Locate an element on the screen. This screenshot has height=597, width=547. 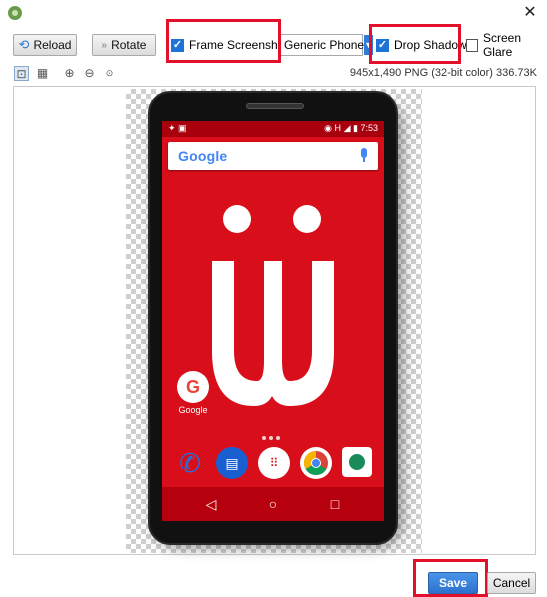
google-app-shortcut: G Google is located at coordinates (193, 393).